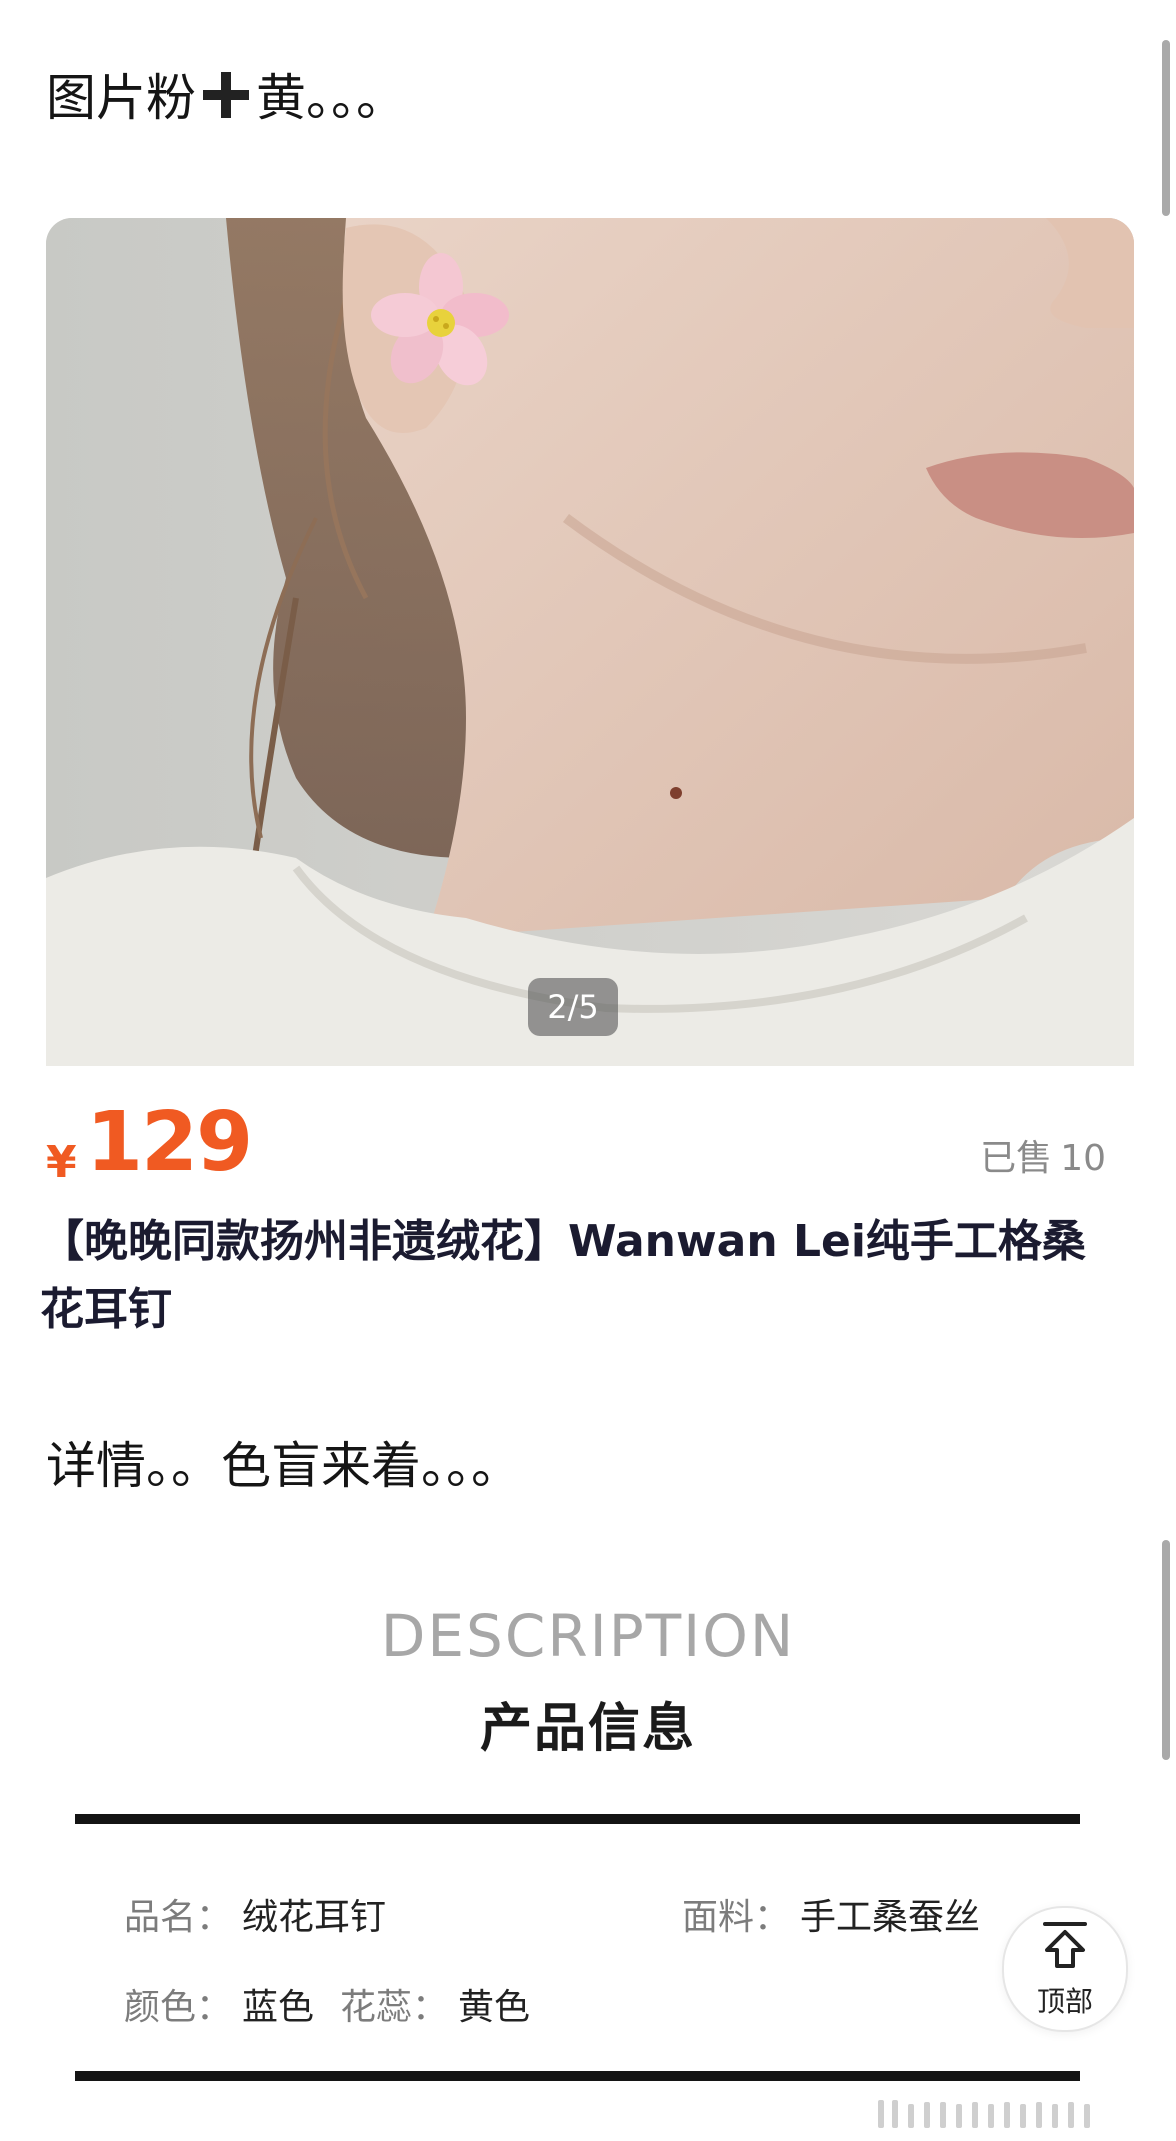 The width and height of the screenshot is (1176, 2141). I want to click on sold-count: 已售 10, so click(1043, 1155).